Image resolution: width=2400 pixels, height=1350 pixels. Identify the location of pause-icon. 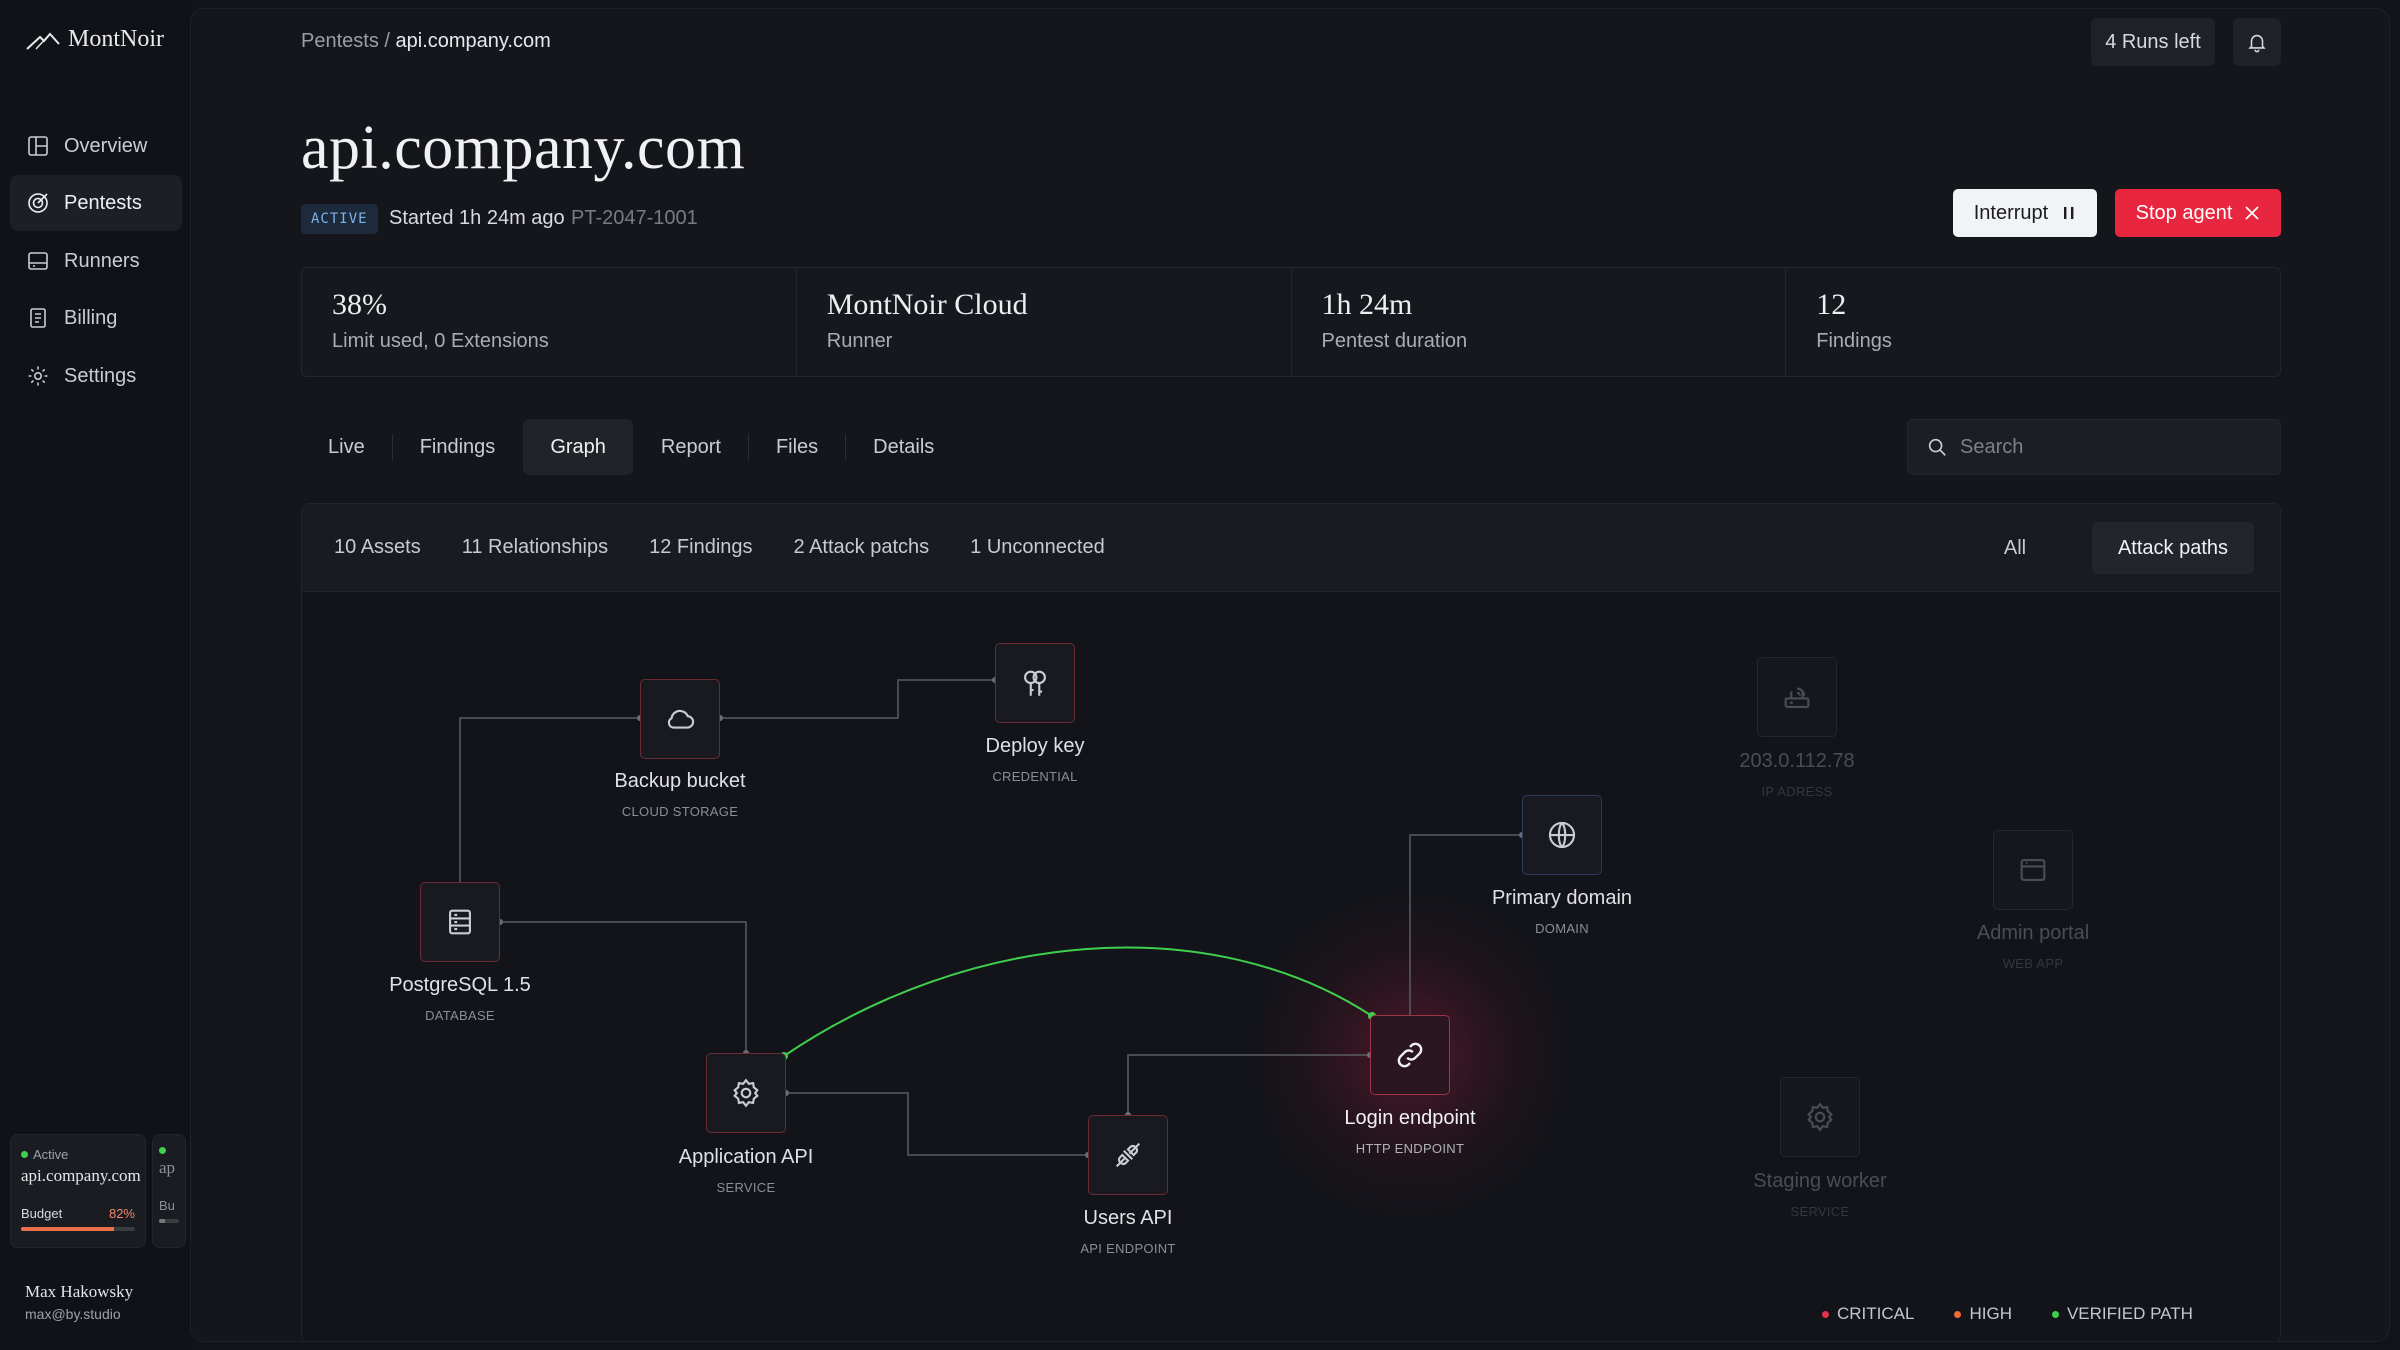
(2069, 213).